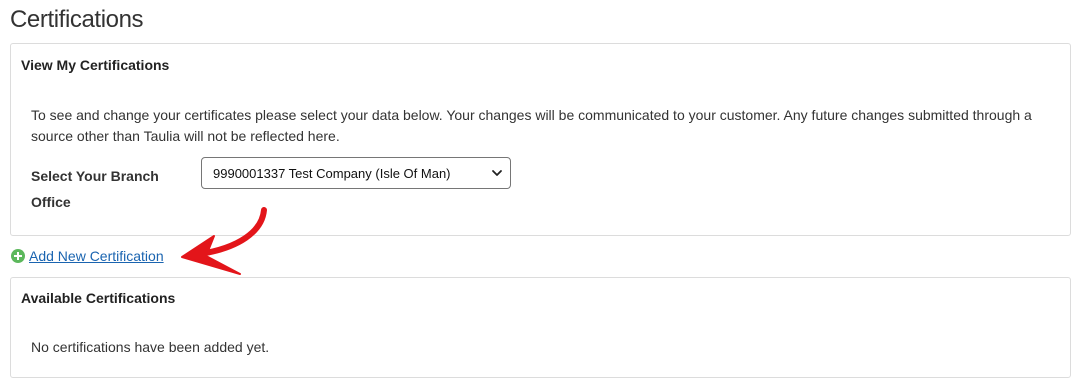 The height and width of the screenshot is (392, 1091). What do you see at coordinates (95, 189) in the screenshot?
I see `branch-office-label: Select Your Branch Office` at bounding box center [95, 189].